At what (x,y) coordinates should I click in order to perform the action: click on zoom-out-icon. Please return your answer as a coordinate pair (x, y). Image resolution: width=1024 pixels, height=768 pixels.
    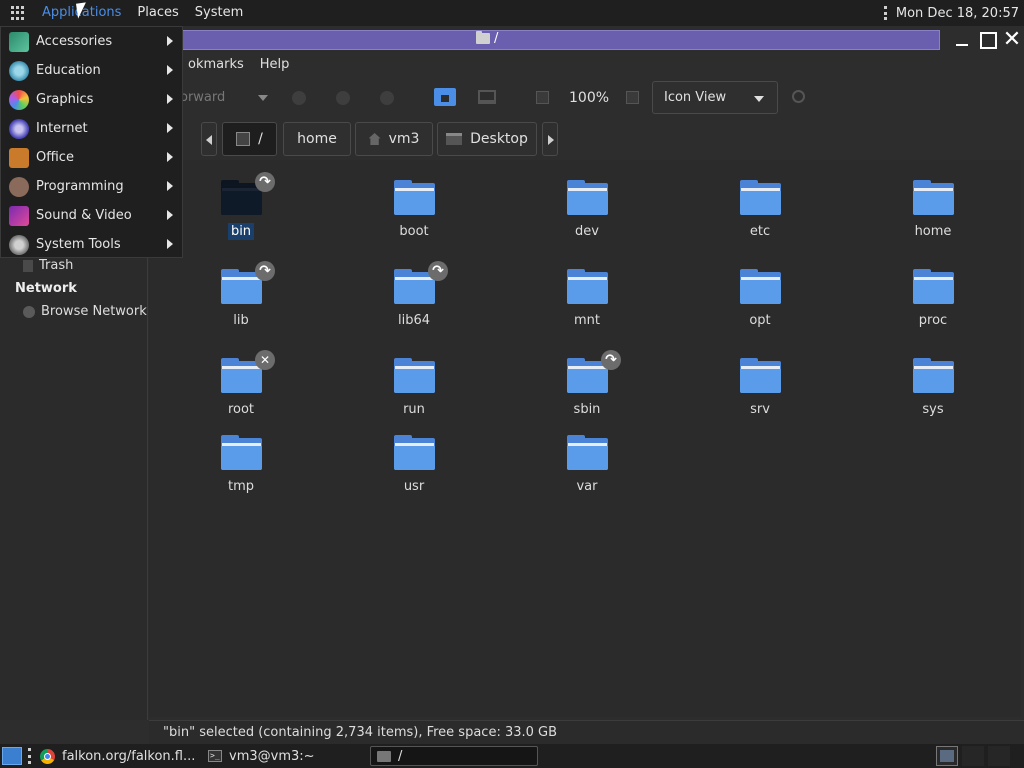
    Looking at the image, I should click on (542, 97).